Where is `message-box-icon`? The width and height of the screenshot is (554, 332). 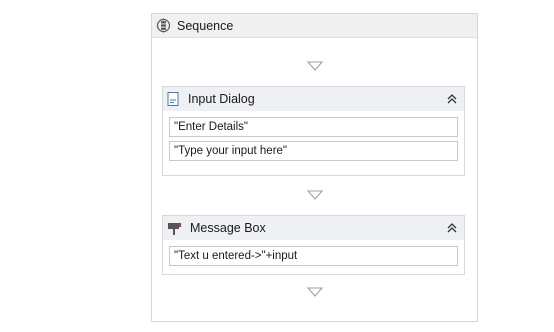 message-box-icon is located at coordinates (174, 228).